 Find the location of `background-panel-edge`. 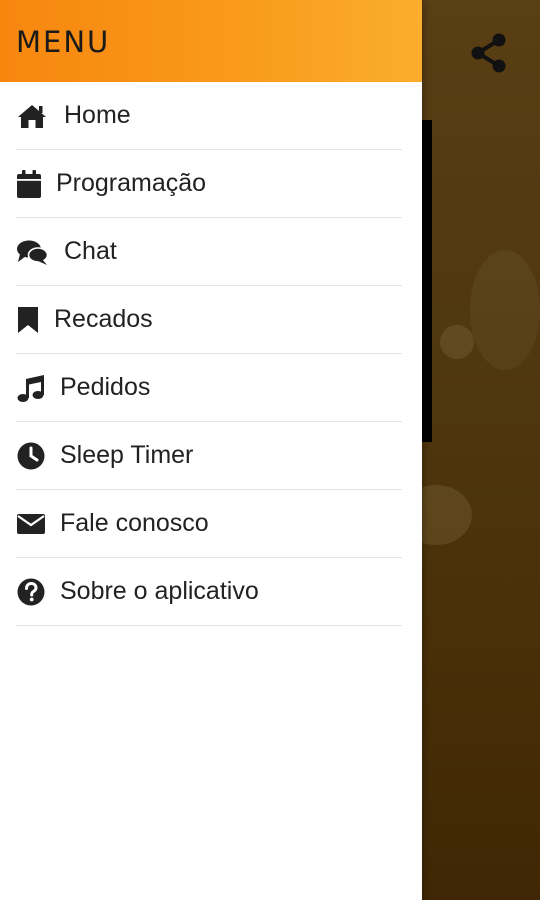

background-panel-edge is located at coordinates (427, 281).